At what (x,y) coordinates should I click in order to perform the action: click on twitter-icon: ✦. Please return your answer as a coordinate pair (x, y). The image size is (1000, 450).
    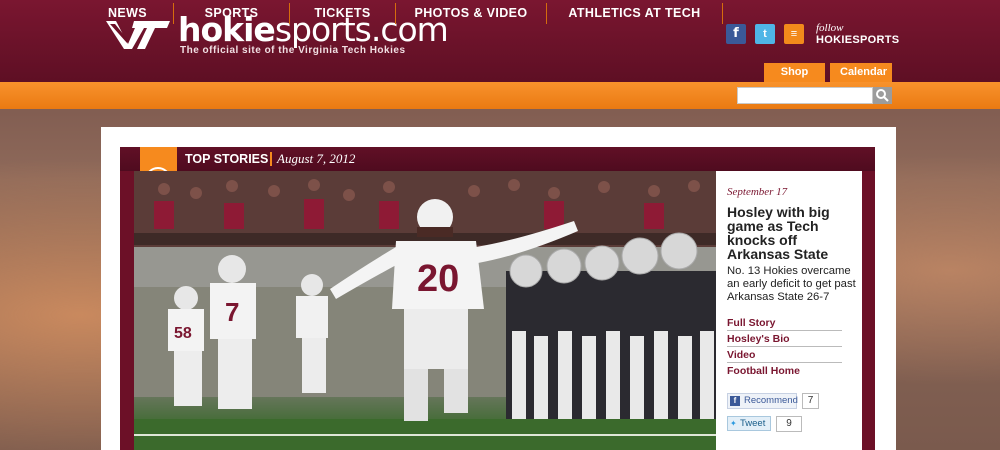
    Looking at the image, I should click on (733, 423).